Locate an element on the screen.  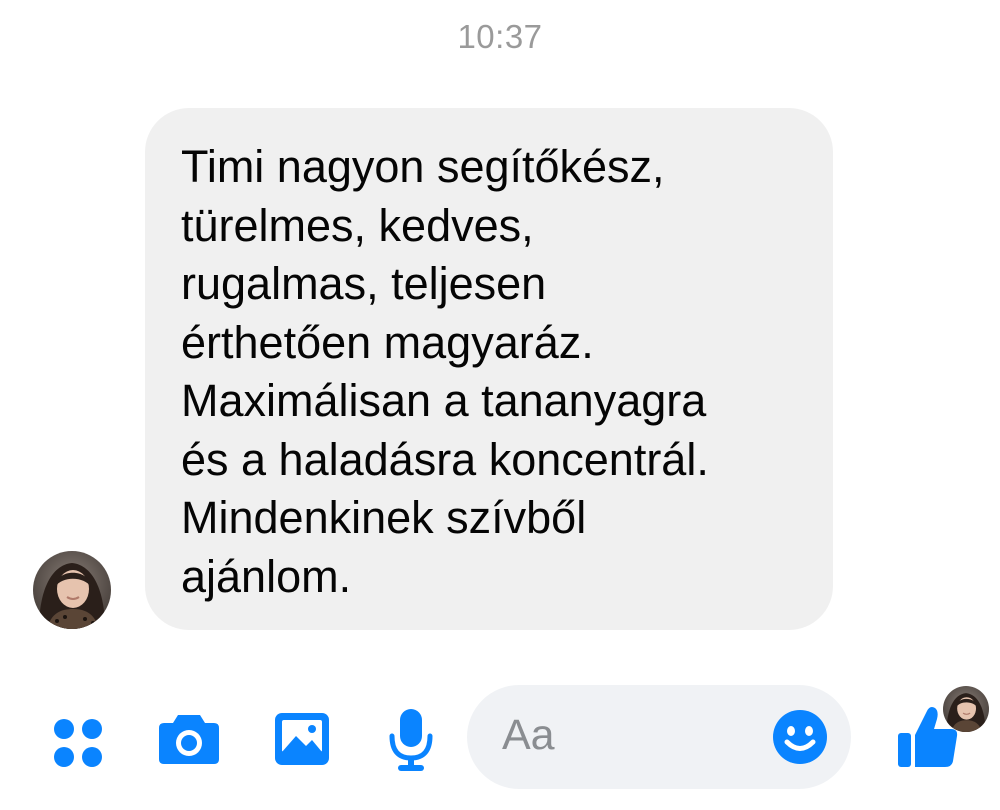
thumbs-up-icon is located at coordinates (928, 737).